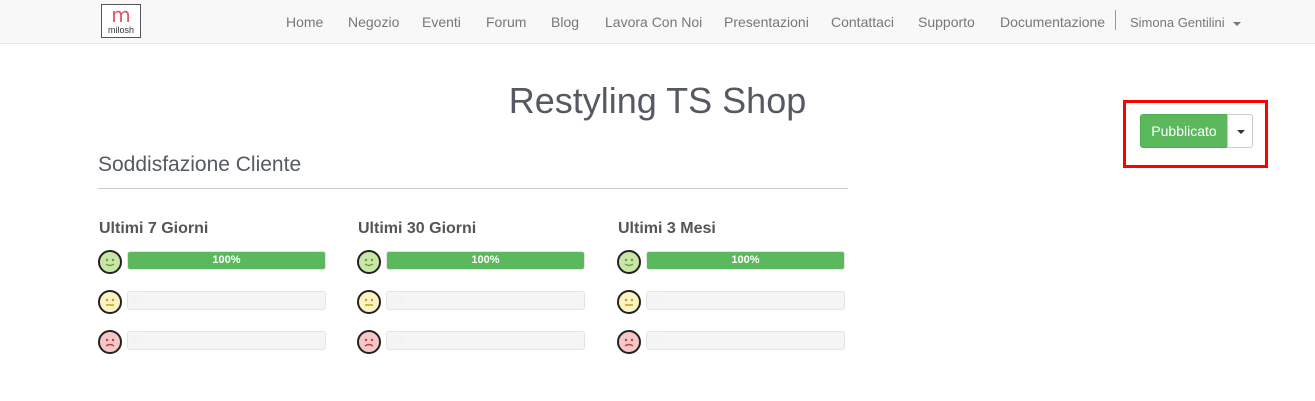 The height and width of the screenshot is (401, 1315). I want to click on status-button: Pubblicato, so click(1184, 131).